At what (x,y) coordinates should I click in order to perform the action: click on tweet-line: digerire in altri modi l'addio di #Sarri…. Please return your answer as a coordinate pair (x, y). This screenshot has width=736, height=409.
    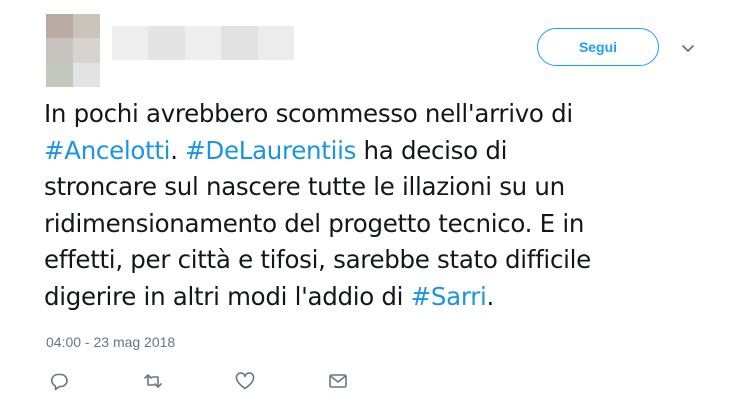
    Looking at the image, I should click on (379, 297).